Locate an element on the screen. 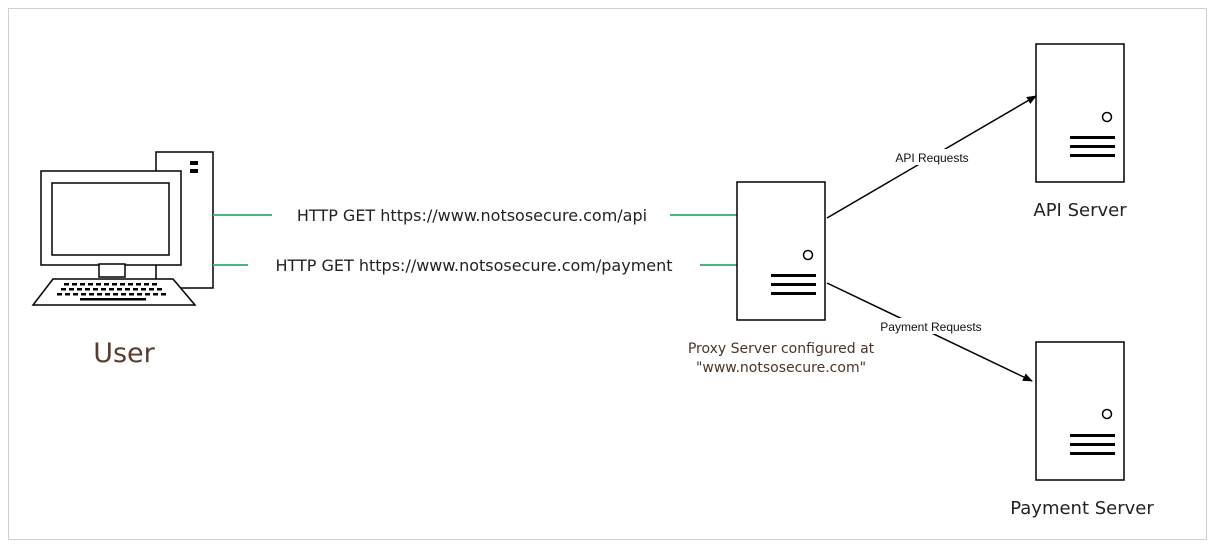 The width and height of the screenshot is (1216, 544). proxy-label-line2: "www.notsosecure.com" is located at coordinates (781, 368).